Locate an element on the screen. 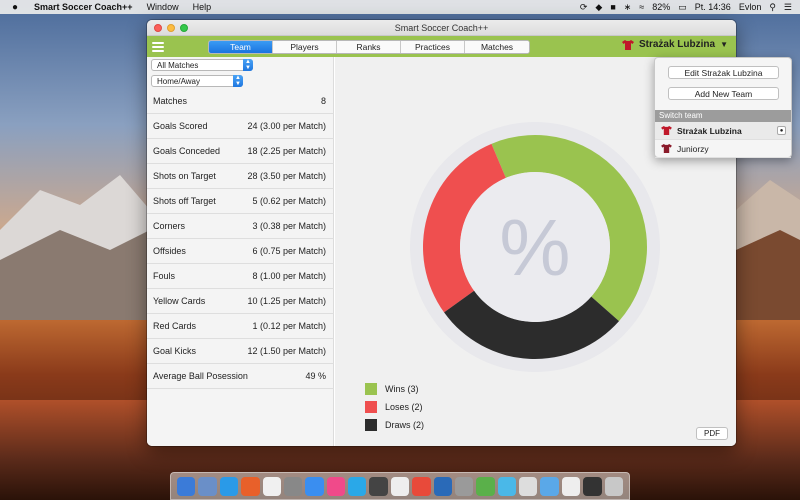 This screenshot has height=500, width=800. team-option-strazak: Strażak Lubzina ● is located at coordinates (723, 131).